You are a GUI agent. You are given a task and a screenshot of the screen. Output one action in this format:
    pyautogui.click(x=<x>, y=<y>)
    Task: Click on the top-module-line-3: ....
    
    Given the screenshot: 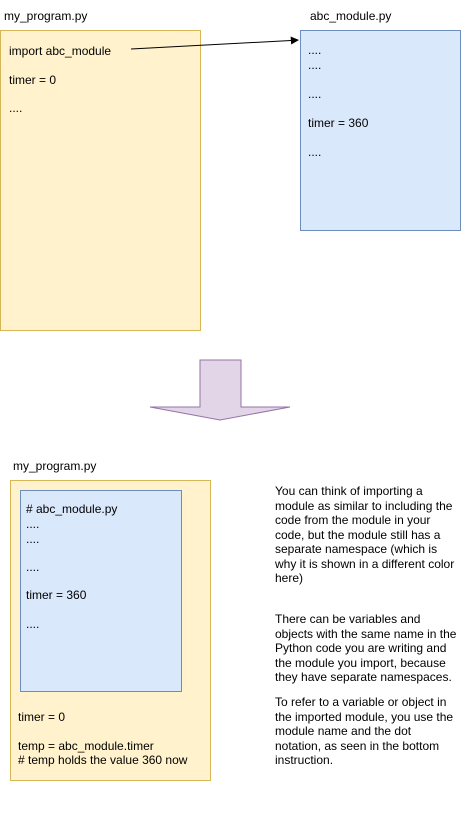 What is the action you would take?
    pyautogui.click(x=315, y=94)
    